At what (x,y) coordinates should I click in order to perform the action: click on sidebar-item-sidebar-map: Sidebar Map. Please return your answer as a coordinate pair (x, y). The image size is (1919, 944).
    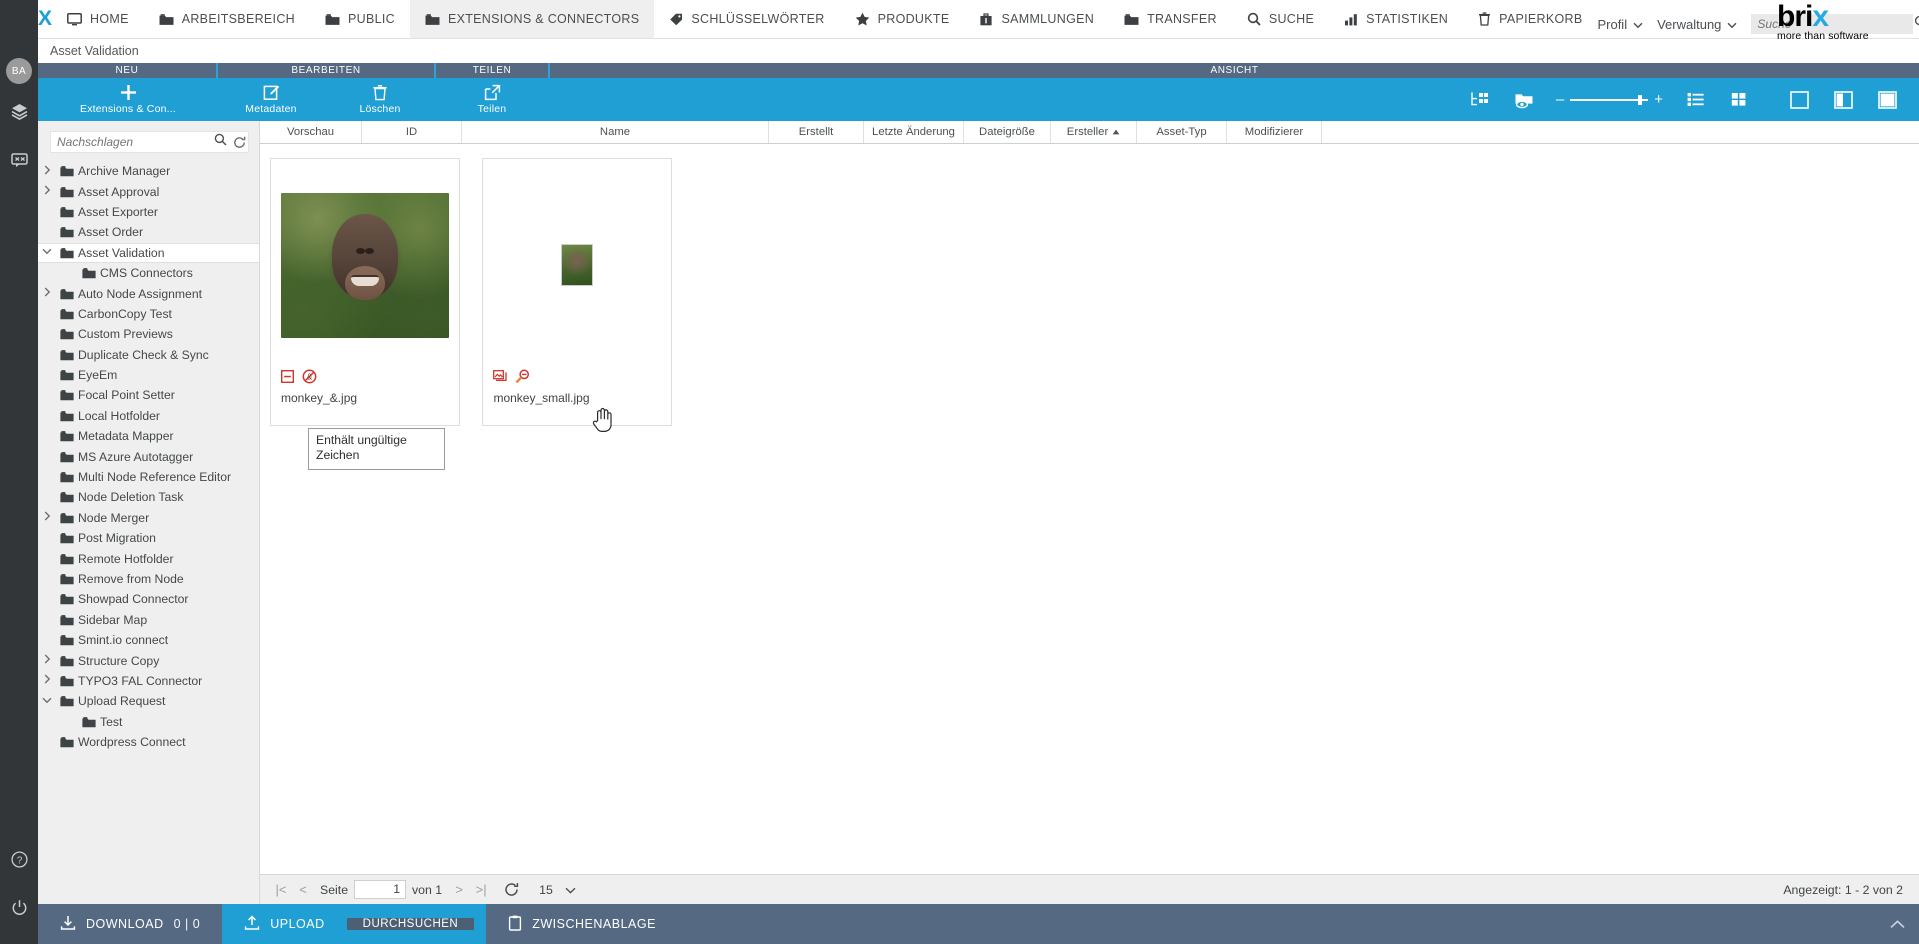
    Looking at the image, I should click on (148, 620).